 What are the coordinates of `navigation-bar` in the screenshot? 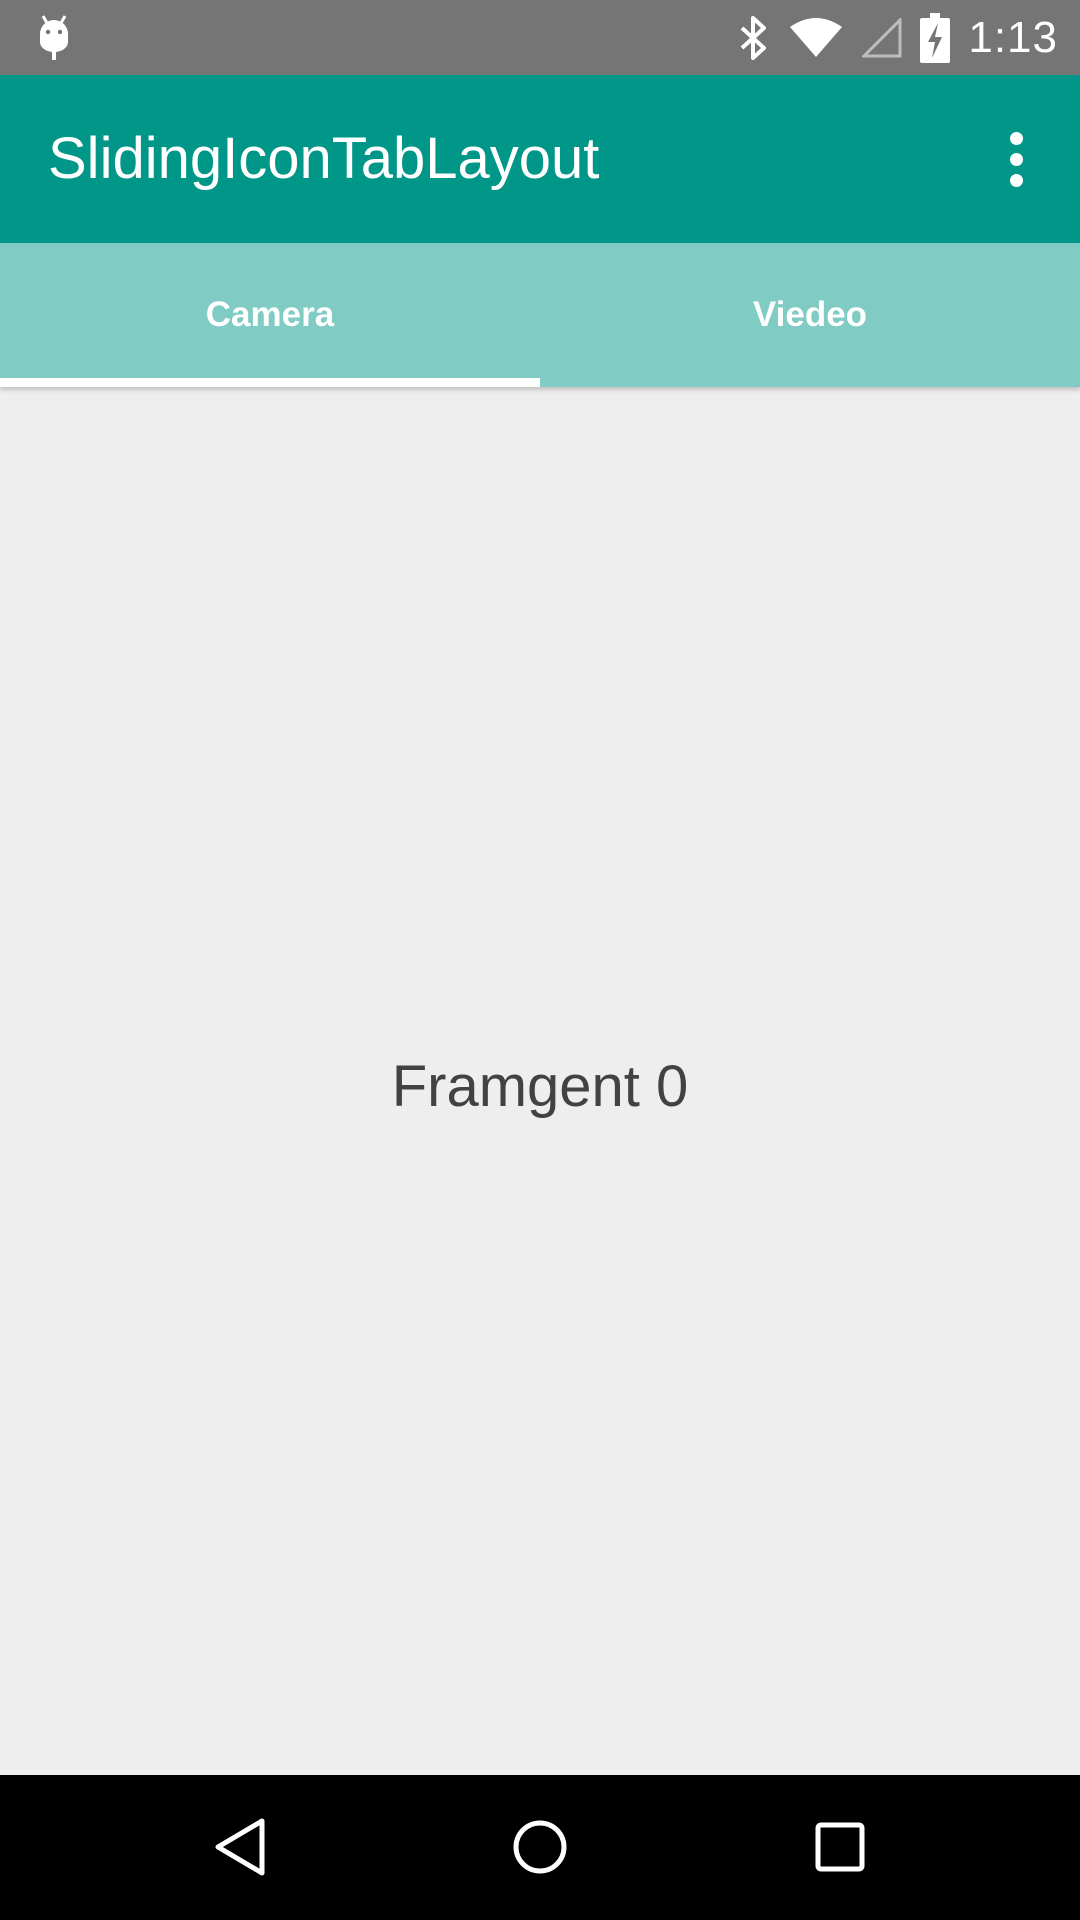 It's located at (540, 1847).